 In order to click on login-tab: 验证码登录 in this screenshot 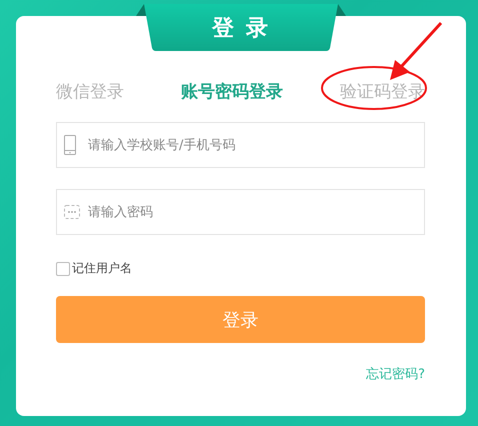, I will do `click(382, 91)`.